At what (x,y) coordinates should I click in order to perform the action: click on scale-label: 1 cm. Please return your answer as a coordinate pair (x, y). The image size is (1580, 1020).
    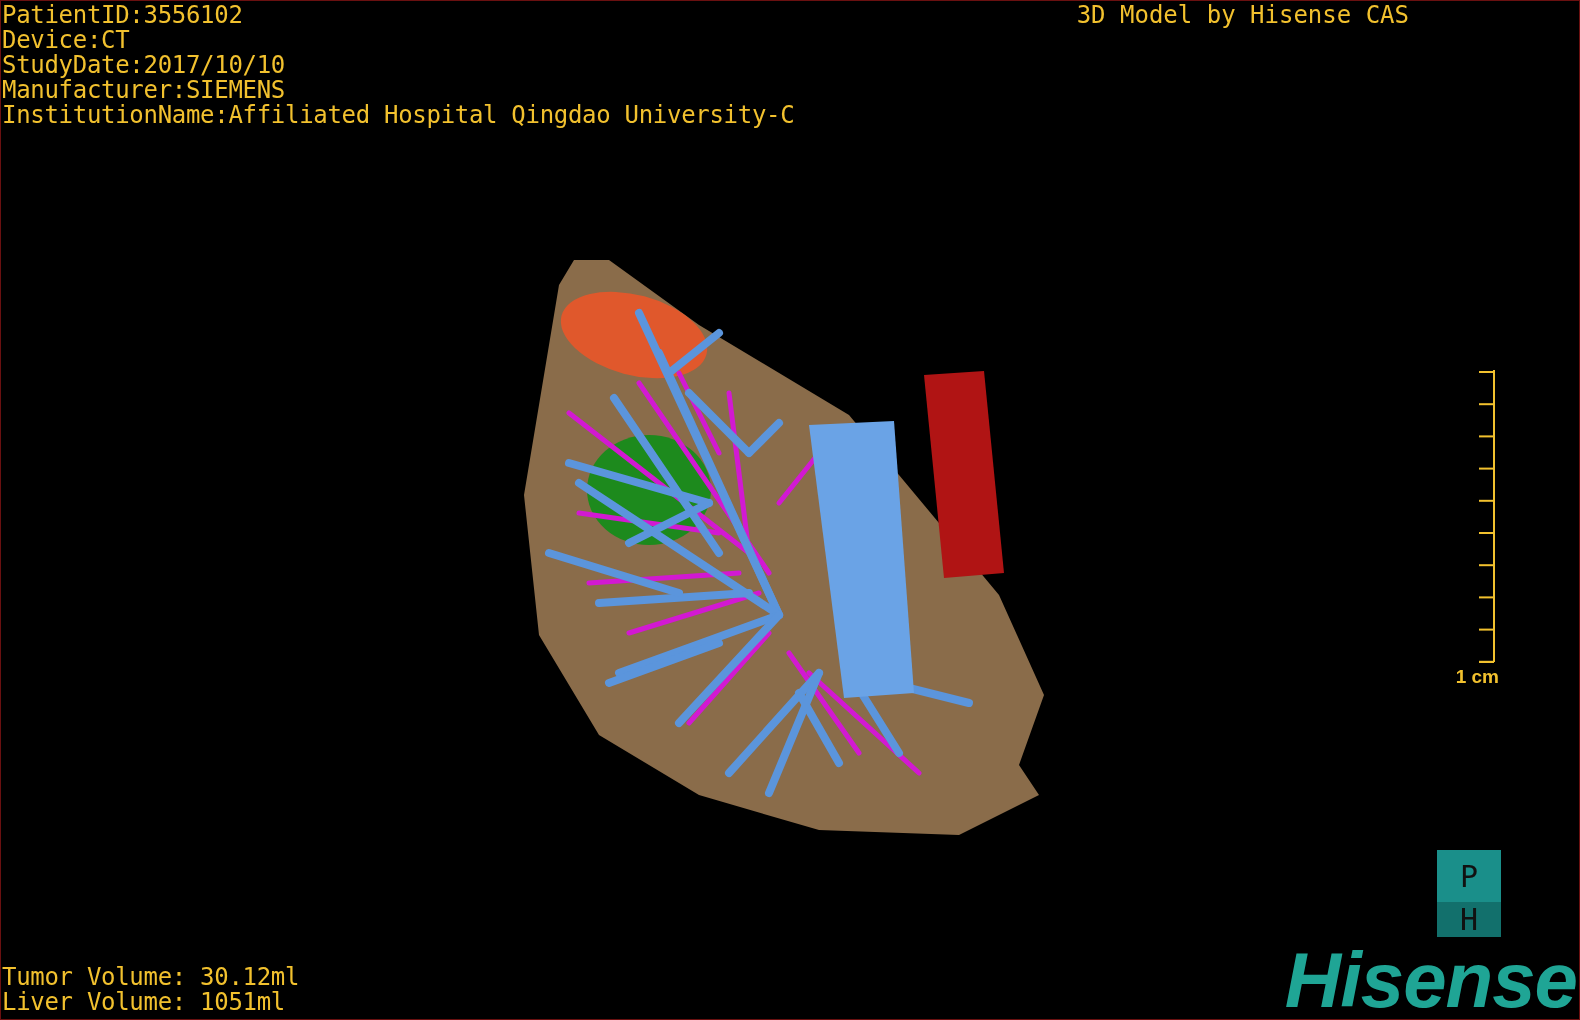
    Looking at the image, I should click on (1477, 677).